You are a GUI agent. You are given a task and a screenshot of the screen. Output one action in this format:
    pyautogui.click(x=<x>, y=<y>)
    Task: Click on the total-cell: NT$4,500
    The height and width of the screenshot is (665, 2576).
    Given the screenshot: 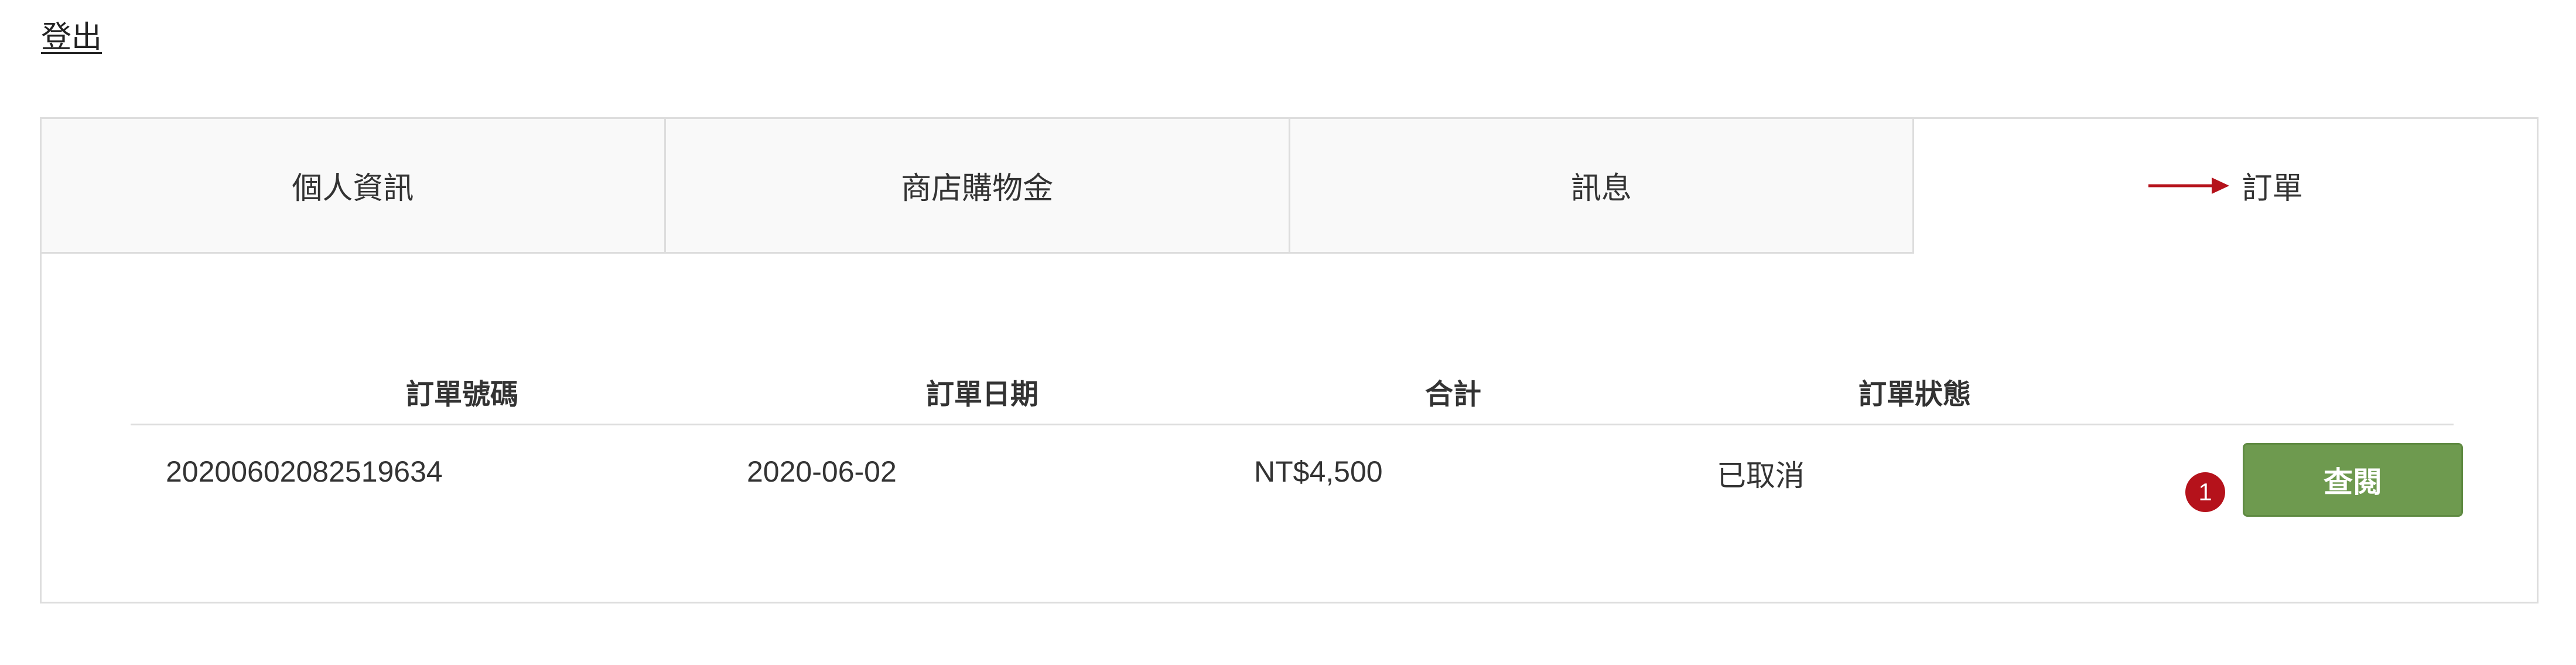 What is the action you would take?
    pyautogui.click(x=1319, y=471)
    